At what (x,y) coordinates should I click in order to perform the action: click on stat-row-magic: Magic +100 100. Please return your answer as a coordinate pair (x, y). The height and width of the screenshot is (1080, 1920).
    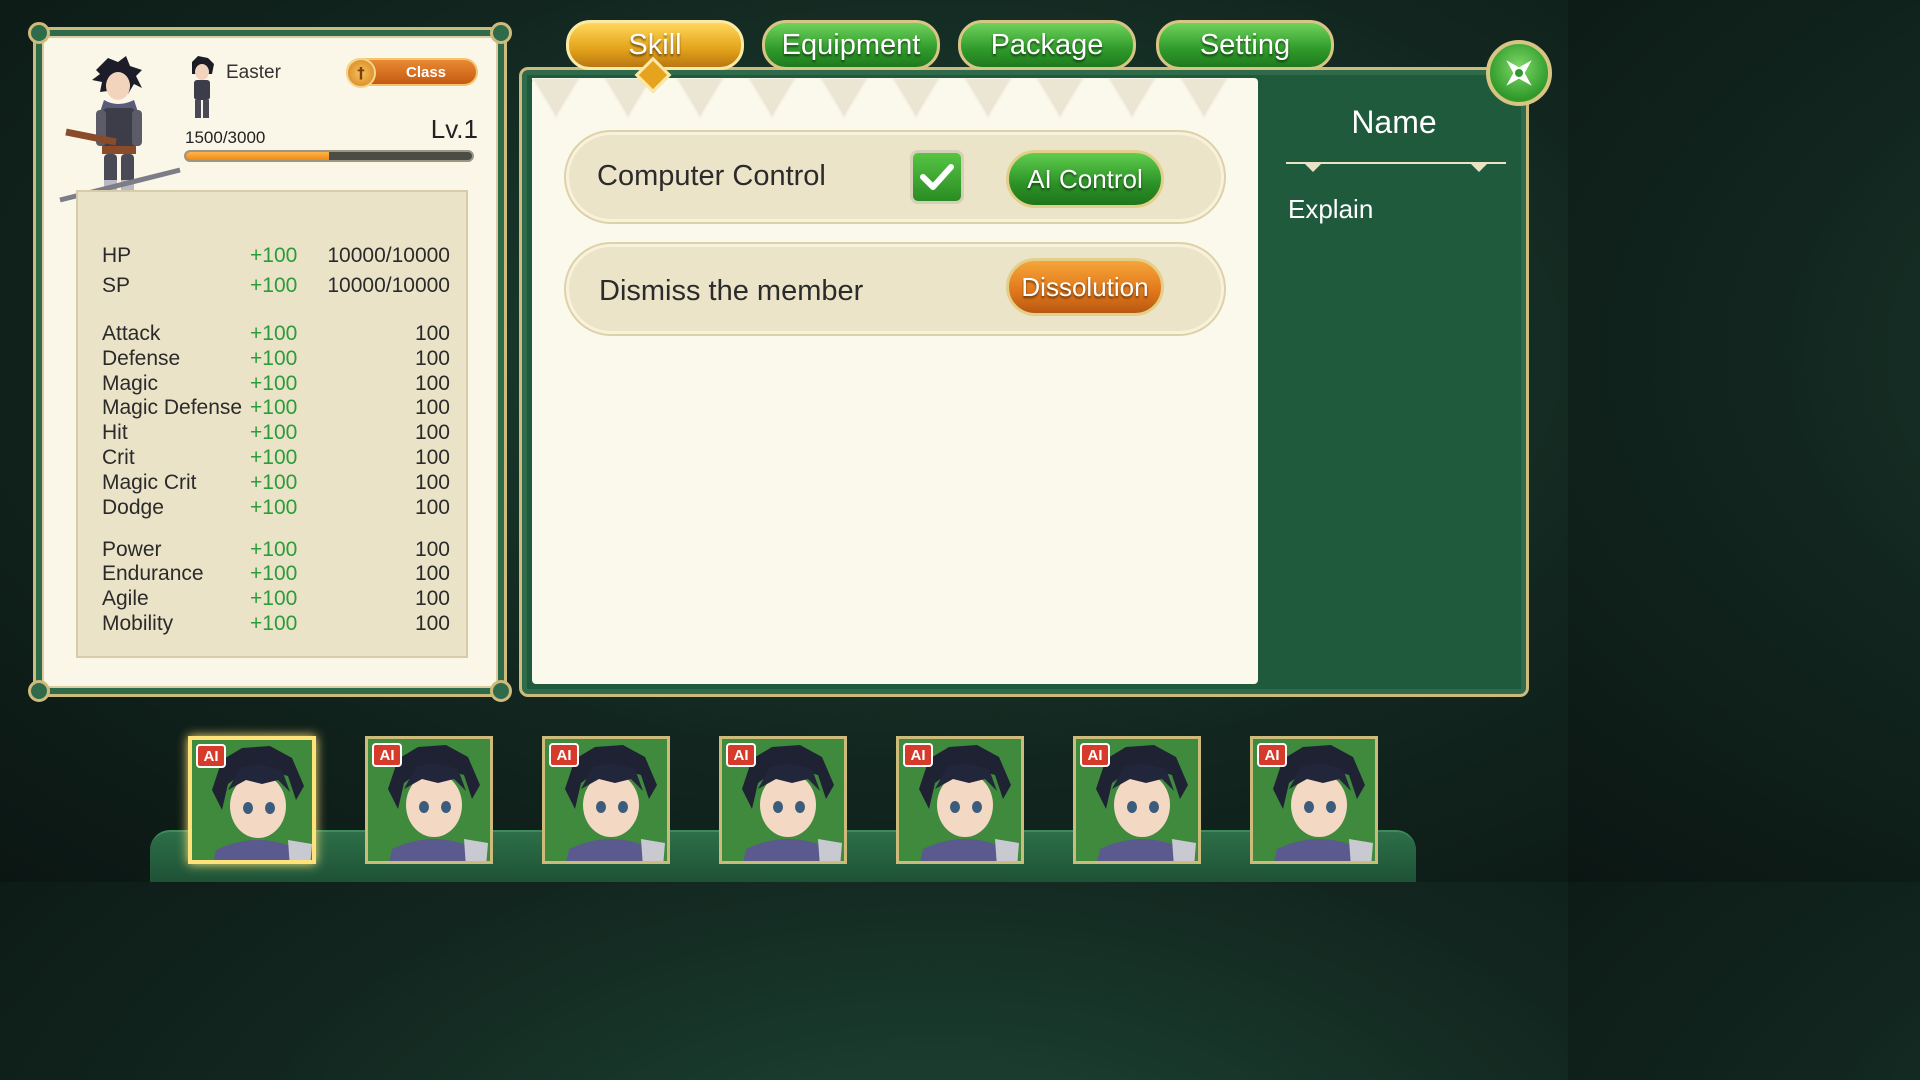
    Looking at the image, I should click on (274, 384).